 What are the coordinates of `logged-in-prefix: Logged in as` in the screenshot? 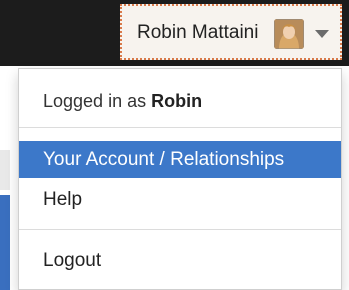 It's located at (97, 101).